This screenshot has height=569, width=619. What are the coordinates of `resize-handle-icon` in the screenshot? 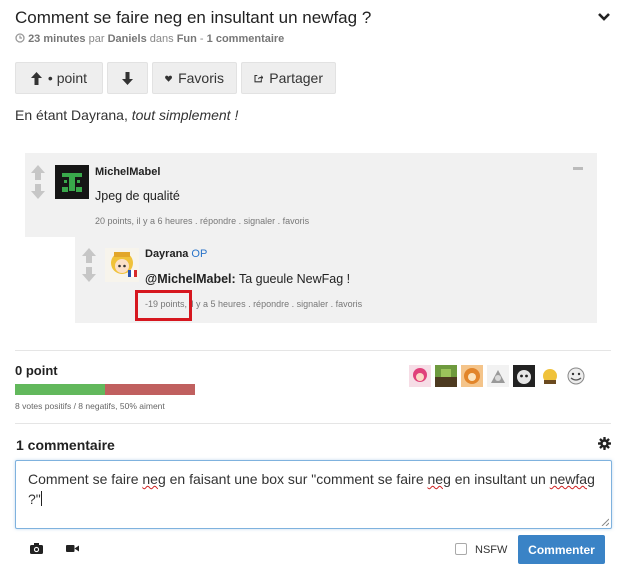 It's located at (605, 522).